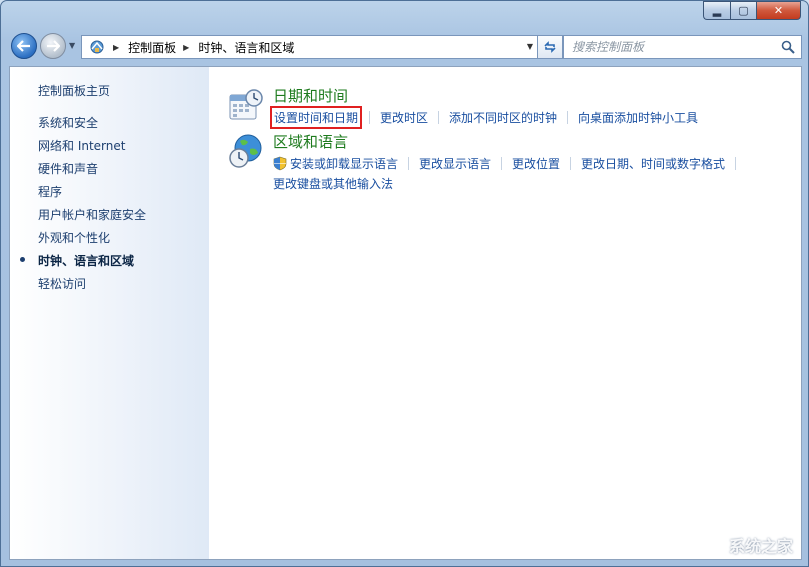  Describe the element at coordinates (97, 47) in the screenshot. I see `control-panel-icon` at that location.